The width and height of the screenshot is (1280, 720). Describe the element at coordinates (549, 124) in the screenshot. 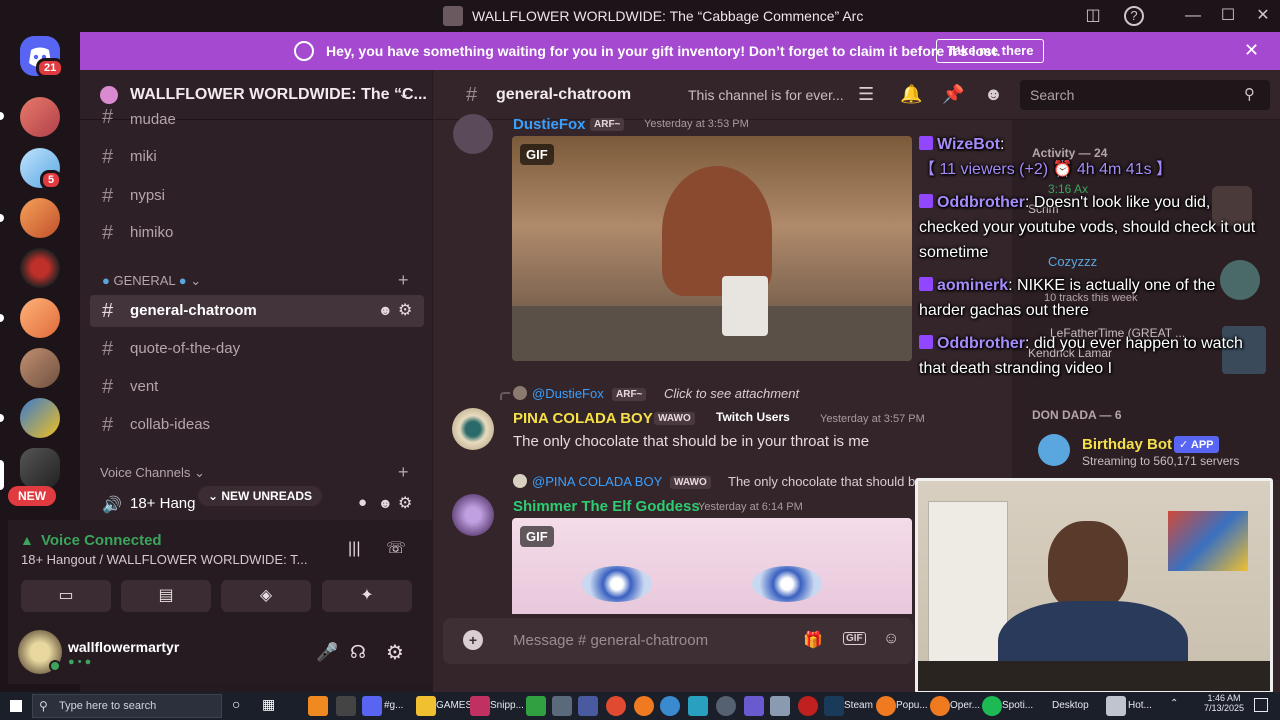

I see `message-author: DustieFox` at that location.